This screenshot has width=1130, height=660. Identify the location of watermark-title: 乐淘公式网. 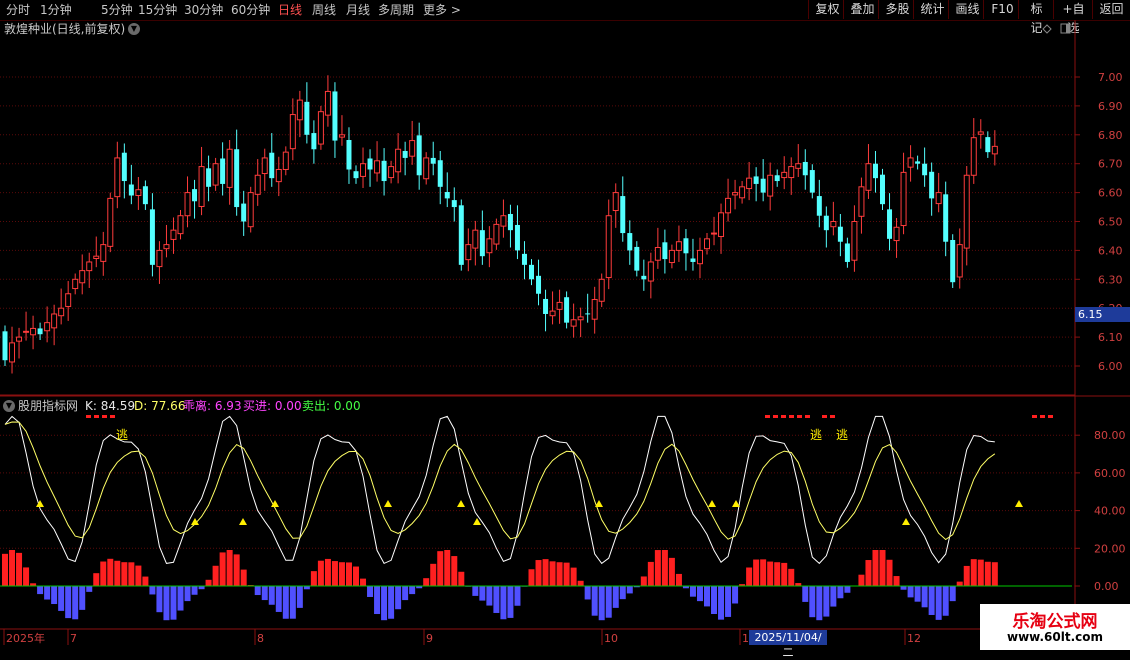
(1055, 619).